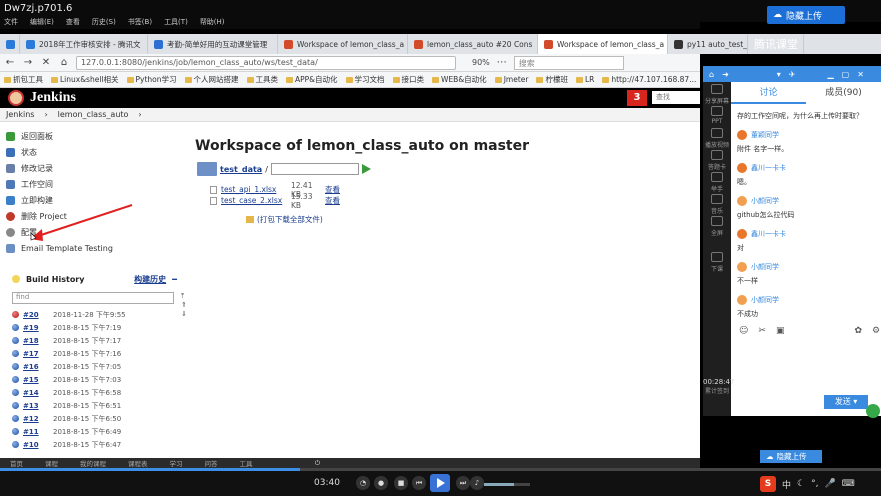  Describe the element at coordinates (86, 200) in the screenshot. I see `sidebar-item-build-now: 立即构建` at that location.